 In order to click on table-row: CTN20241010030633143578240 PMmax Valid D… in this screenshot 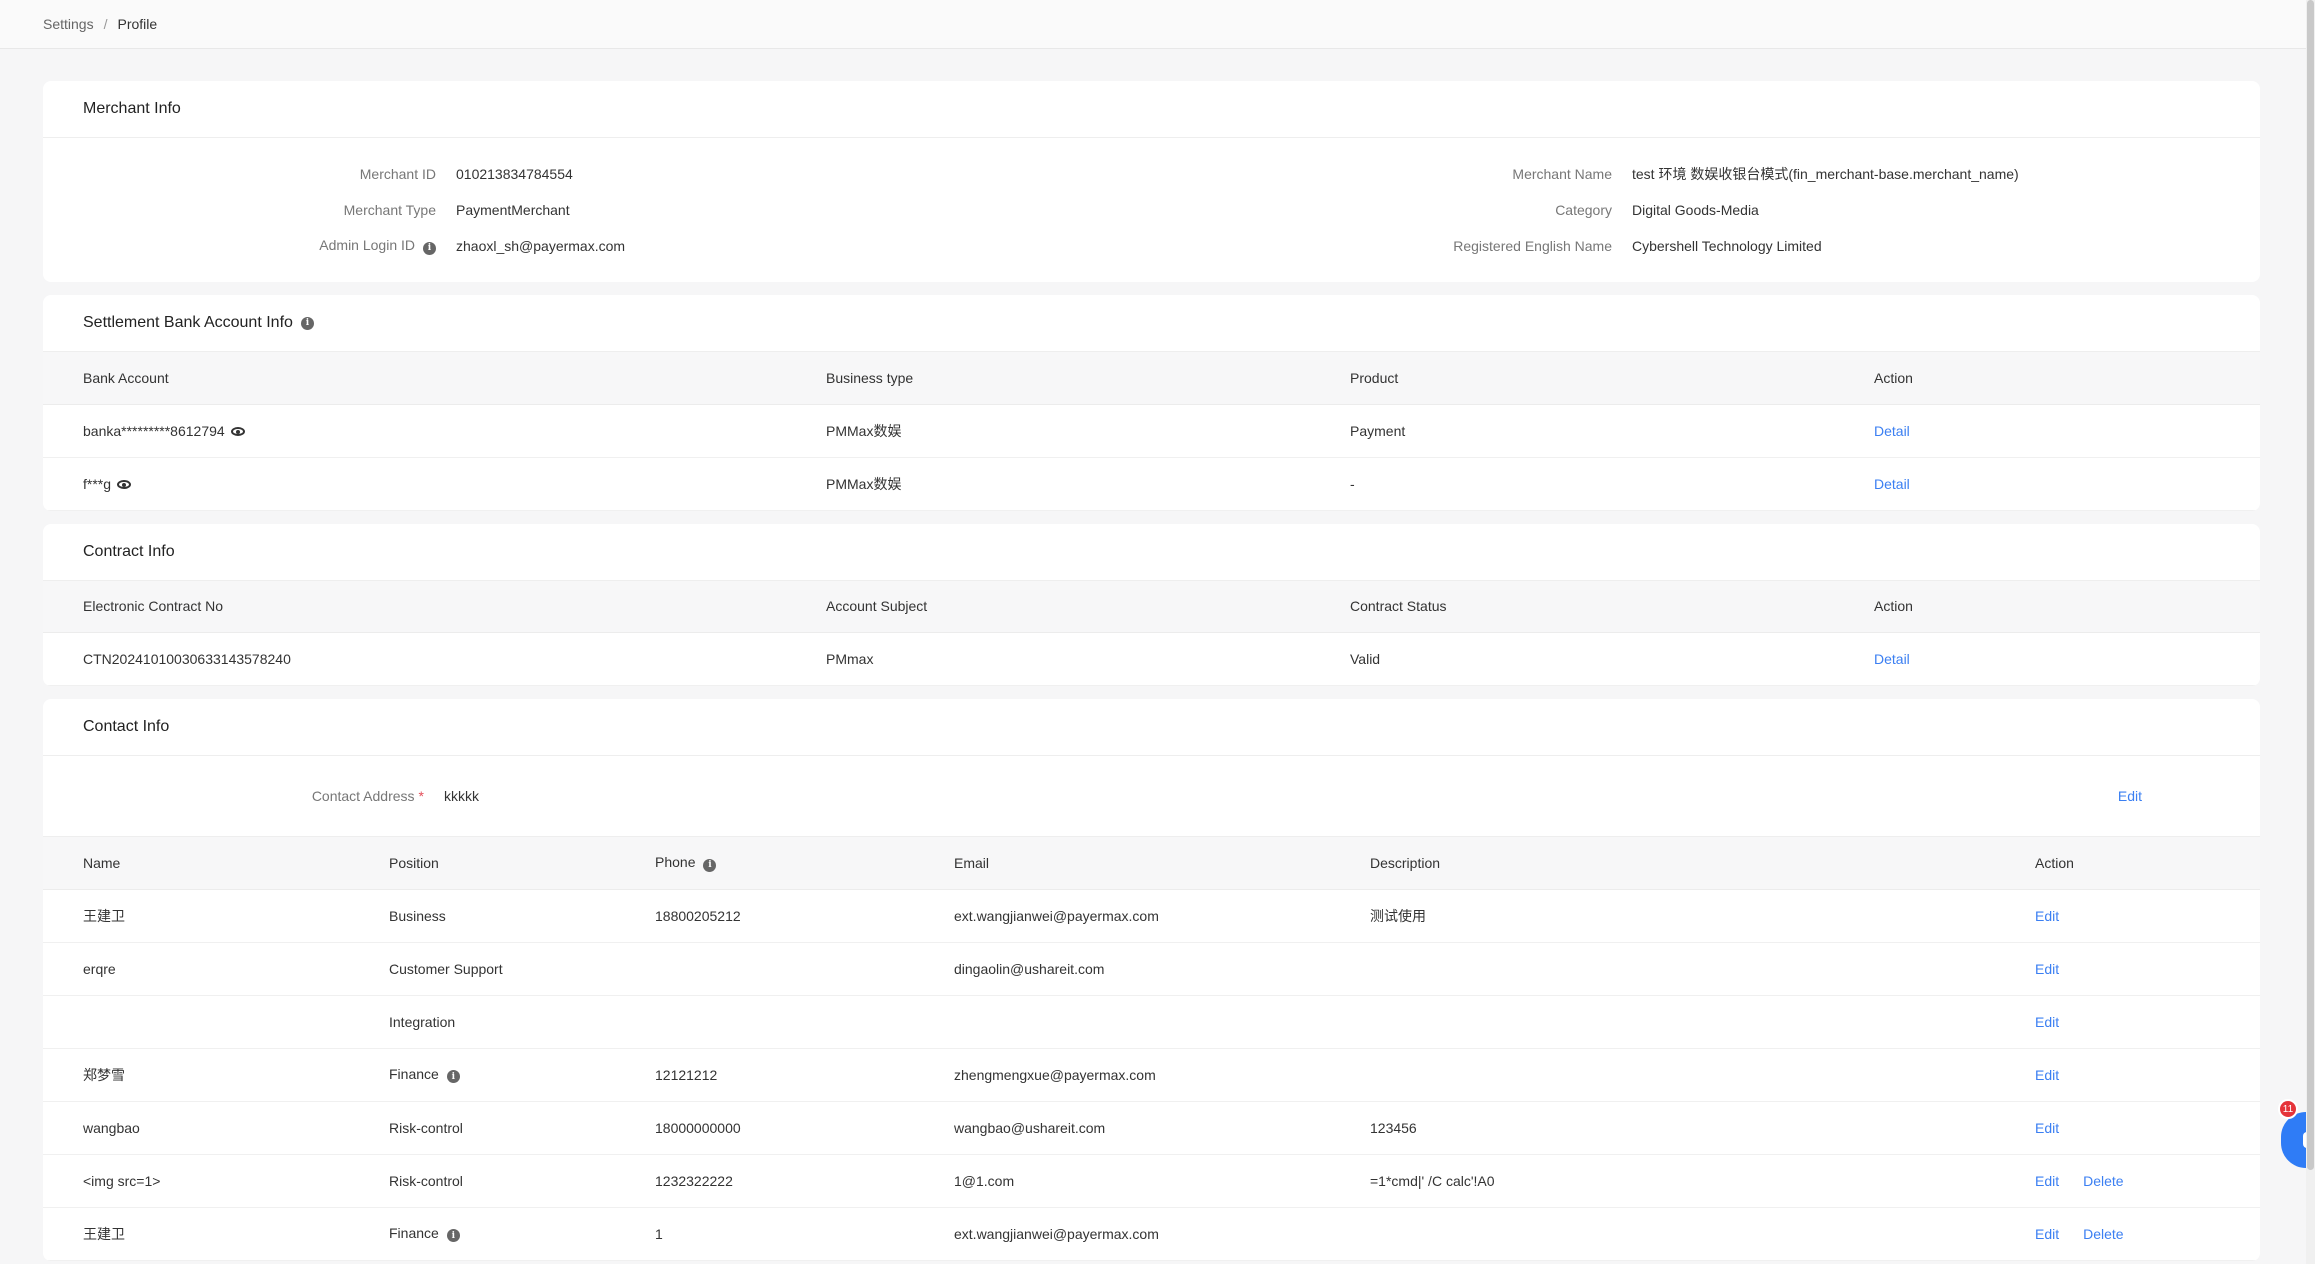, I will do `click(1151, 659)`.